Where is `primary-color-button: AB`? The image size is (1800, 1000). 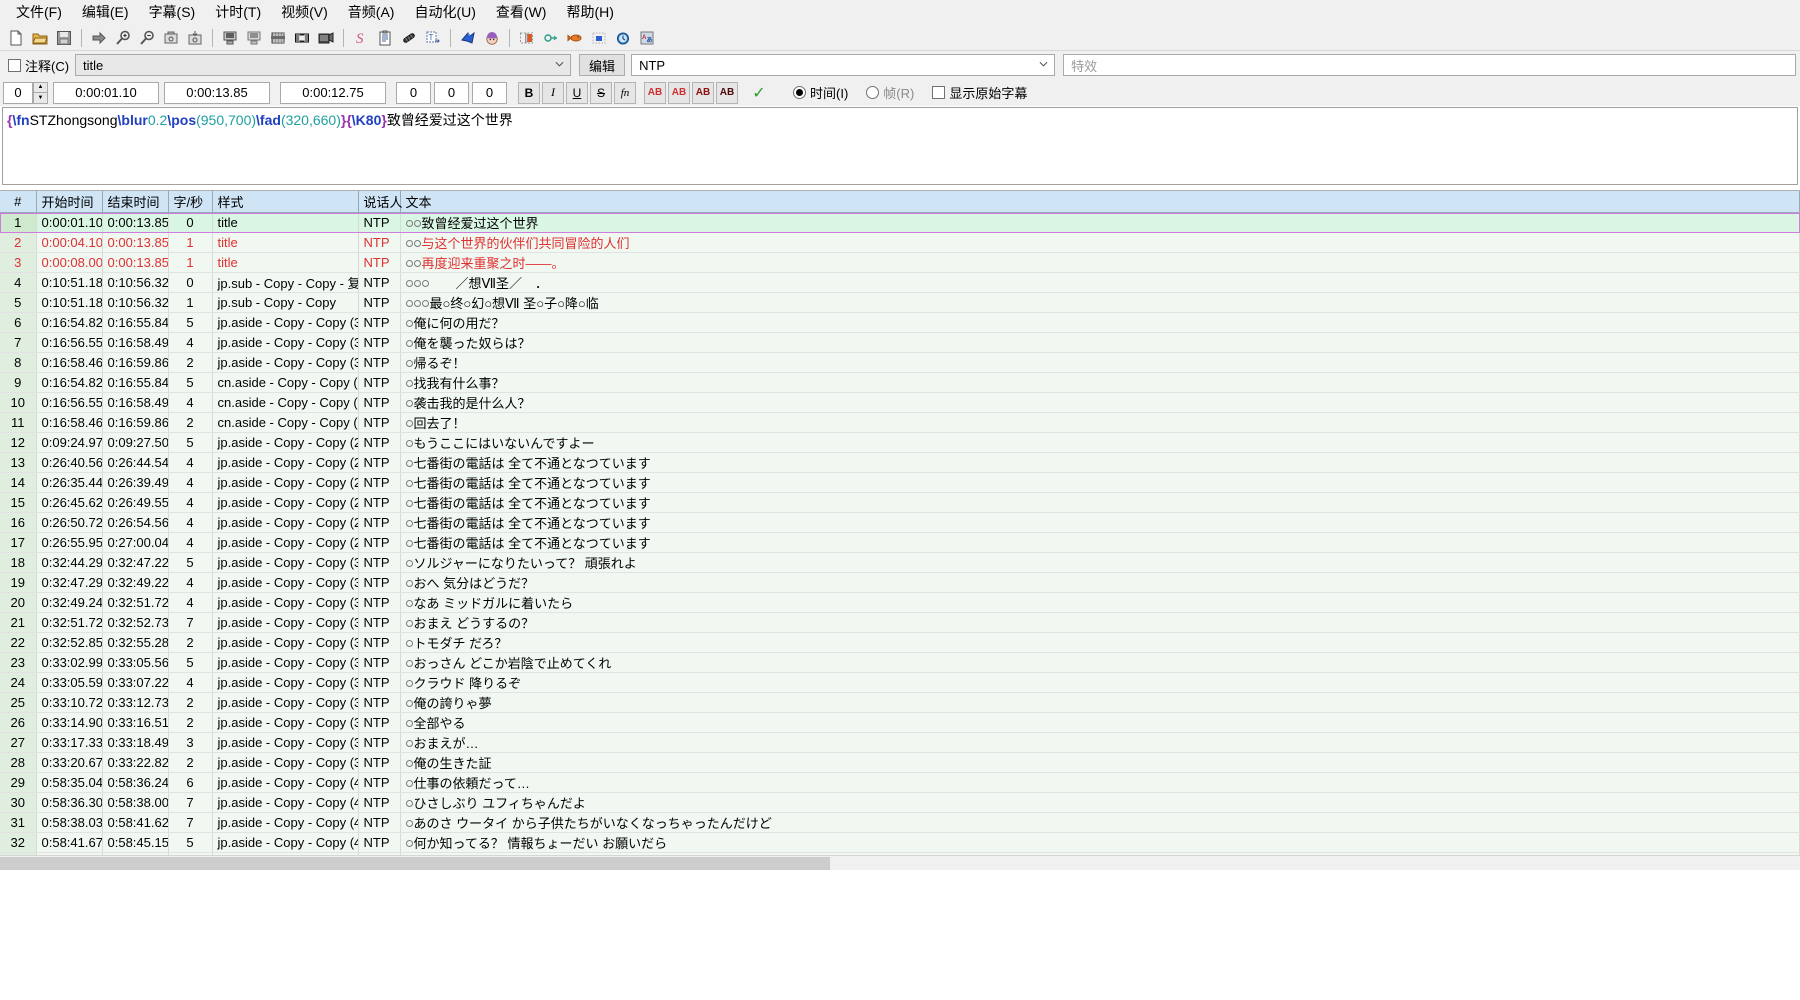
primary-color-button: AB is located at coordinates (655, 92).